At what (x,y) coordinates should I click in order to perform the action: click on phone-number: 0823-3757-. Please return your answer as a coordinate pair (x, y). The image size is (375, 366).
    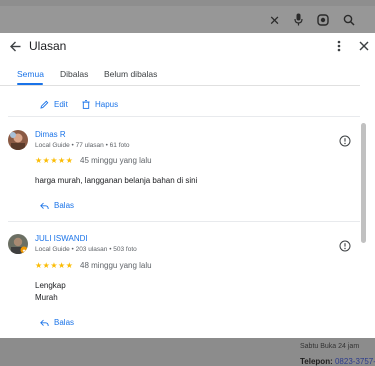
    Looking at the image, I should click on (355, 361).